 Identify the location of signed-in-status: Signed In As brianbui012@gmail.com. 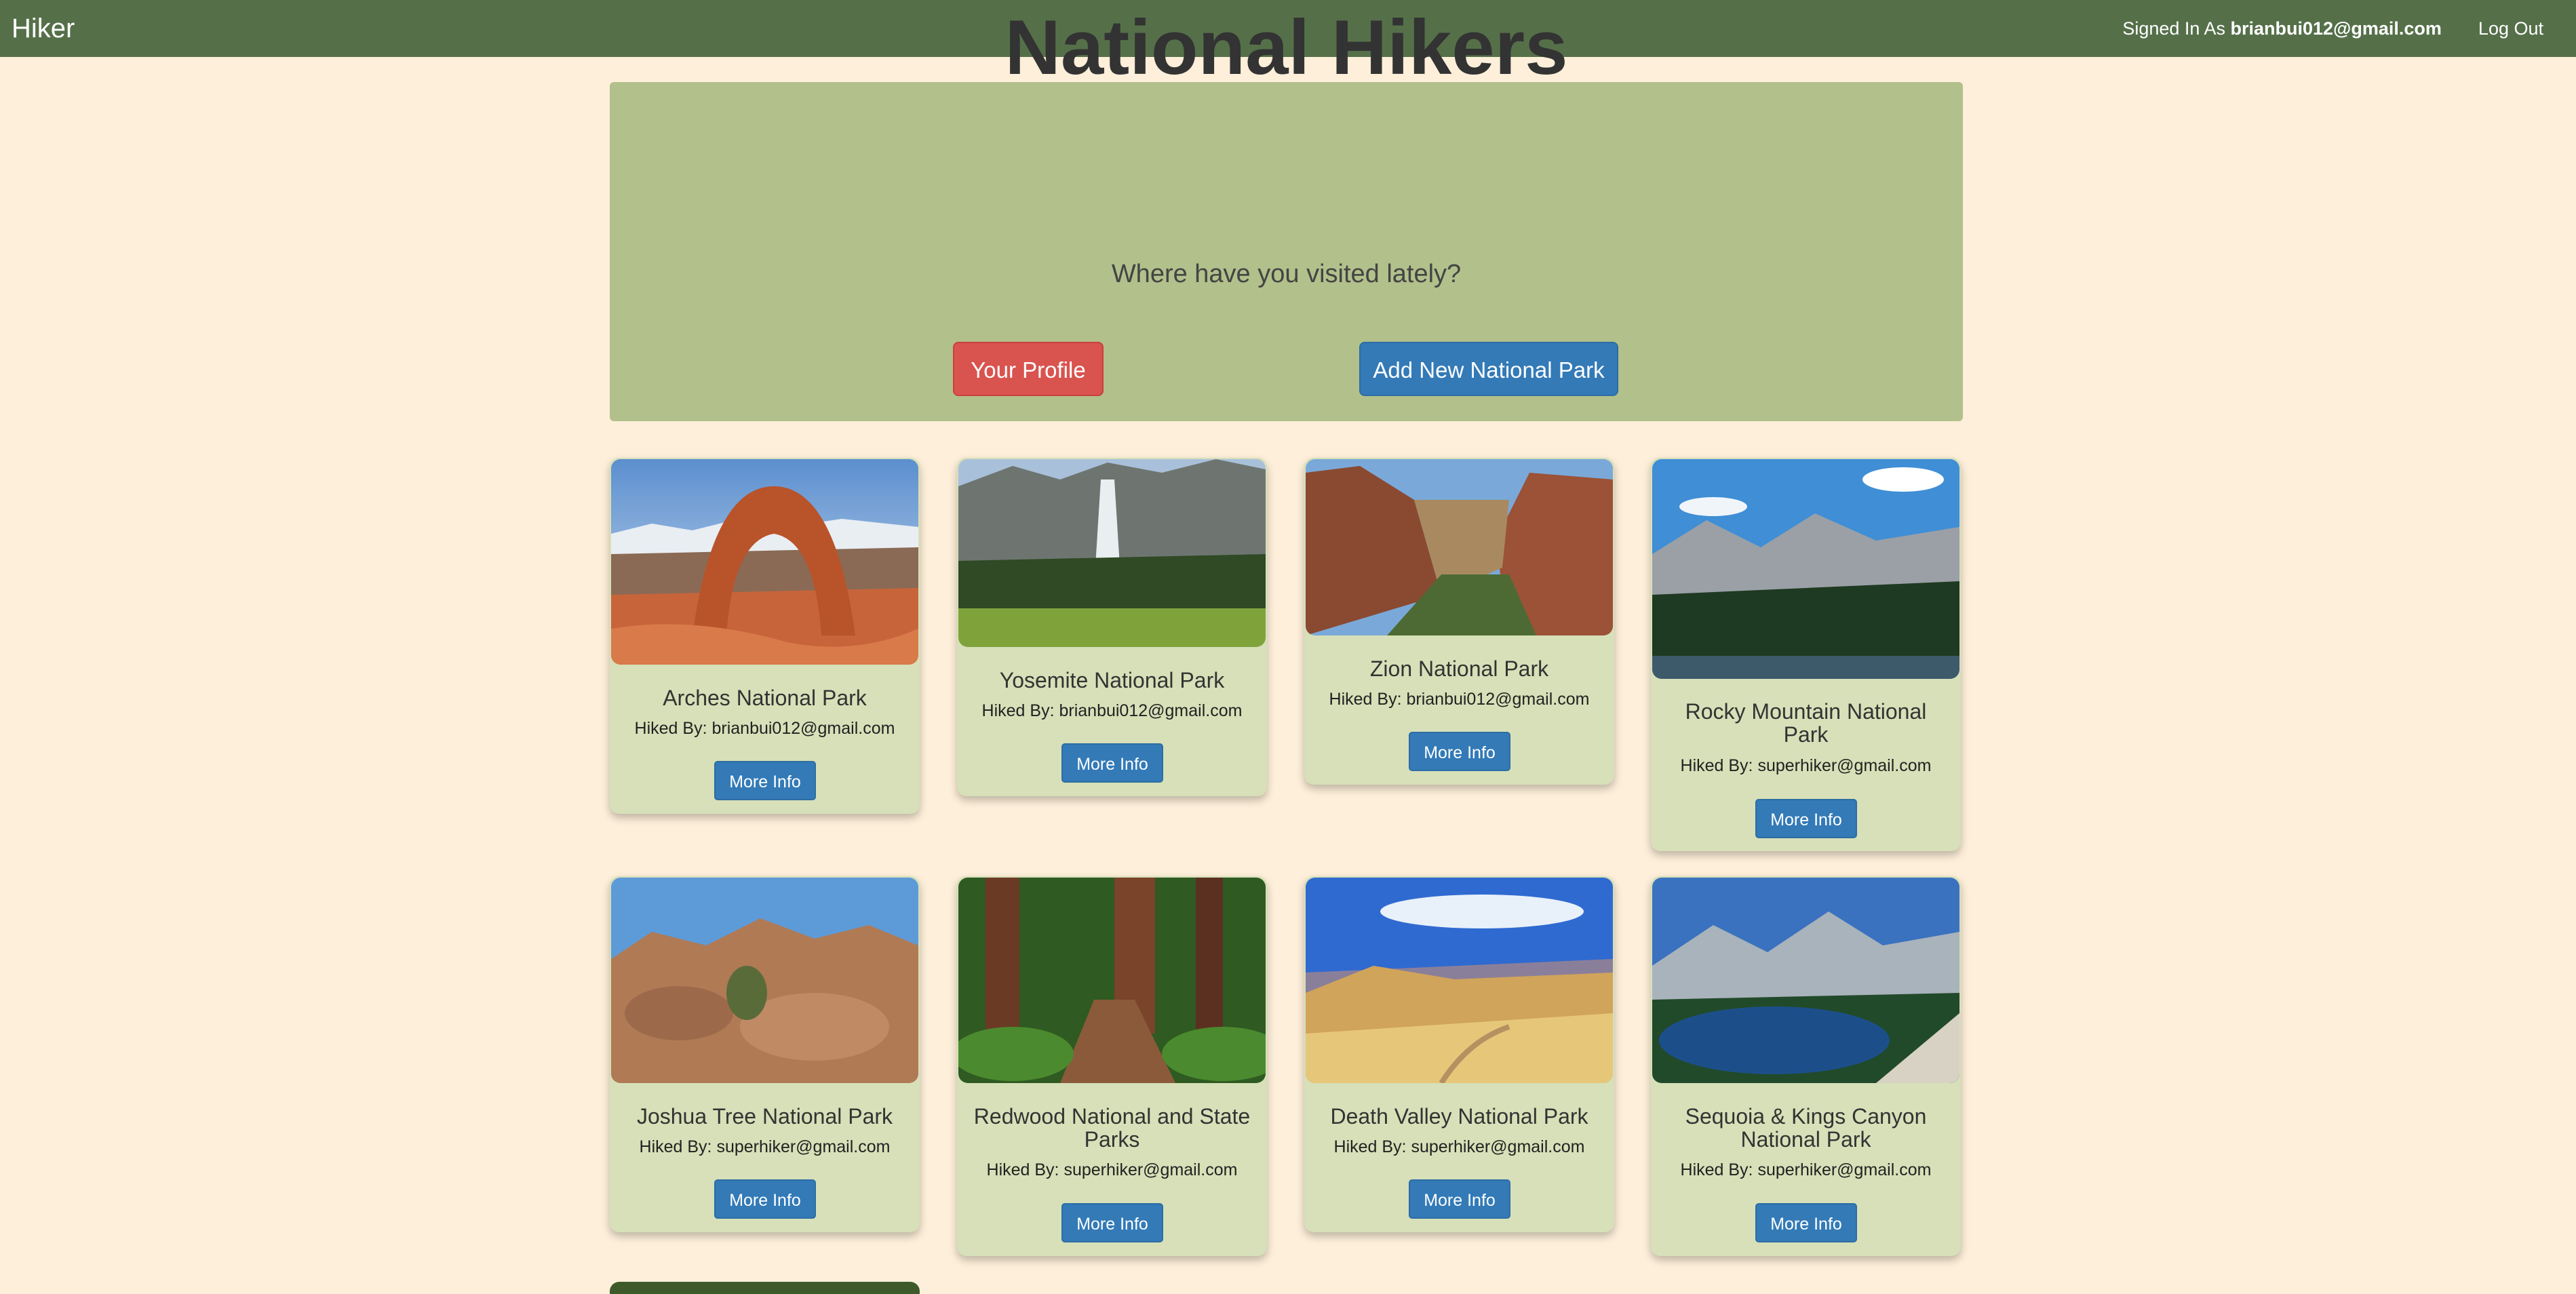
(2282, 28).